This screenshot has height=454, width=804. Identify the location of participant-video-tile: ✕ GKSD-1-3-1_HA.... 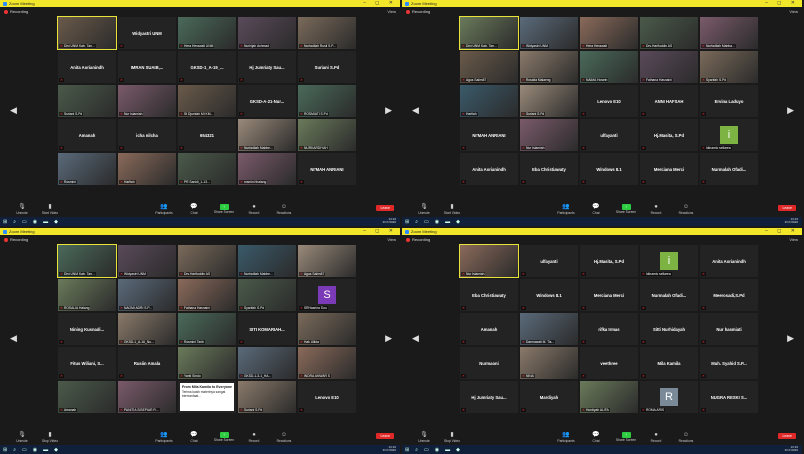
(267, 363).